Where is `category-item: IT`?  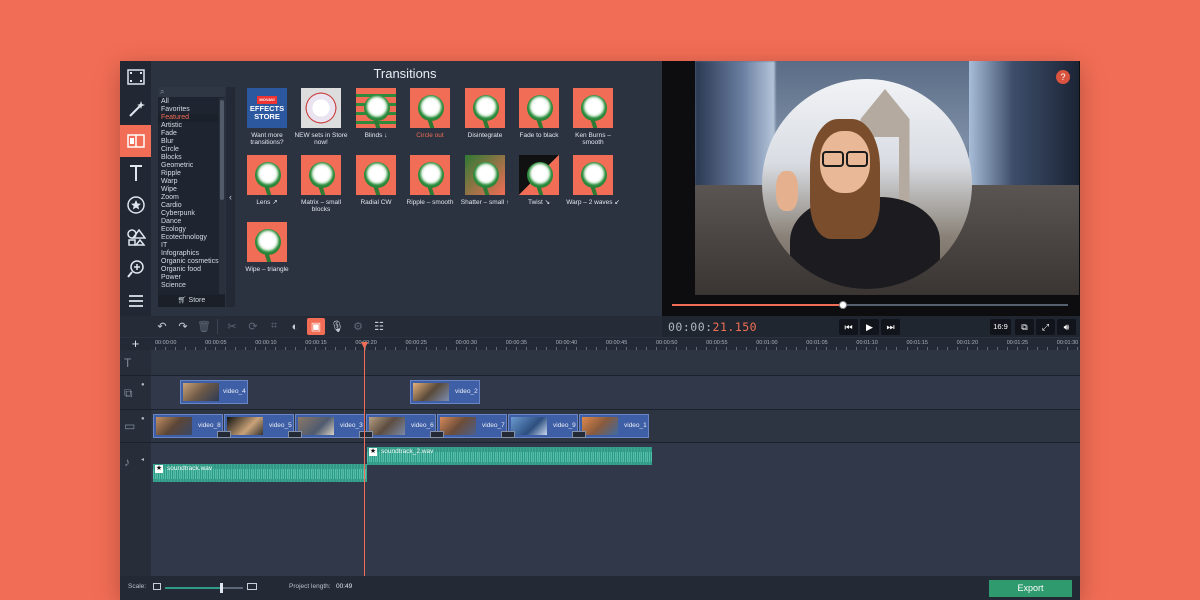
category-item: IT is located at coordinates (188, 246).